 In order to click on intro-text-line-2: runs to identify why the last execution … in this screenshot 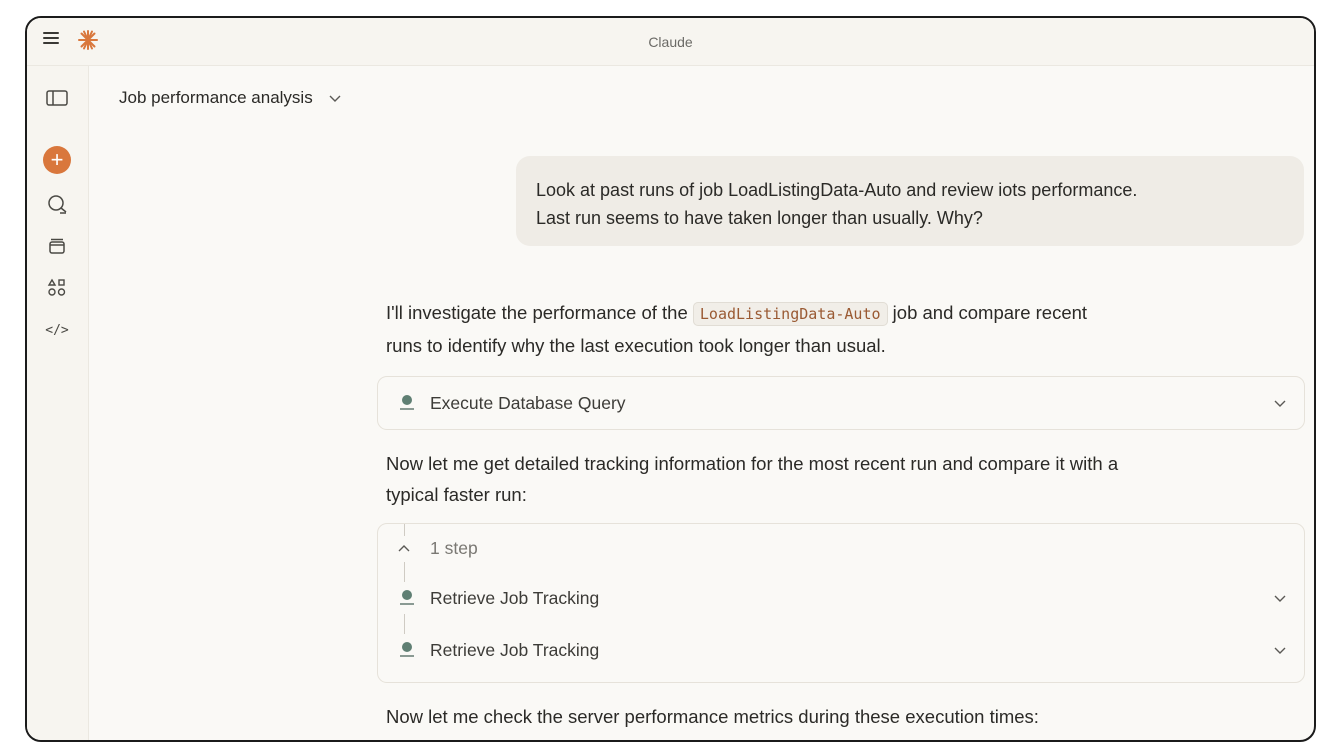, I will do `click(636, 345)`.